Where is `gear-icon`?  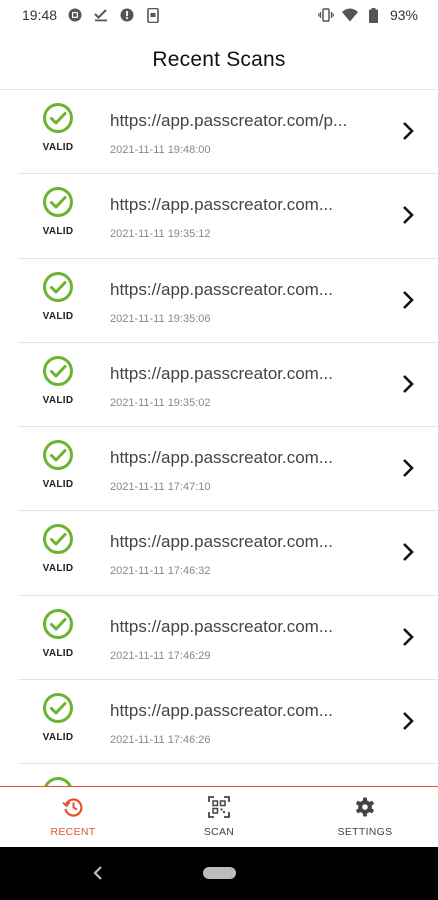
gear-icon is located at coordinates (365, 807).